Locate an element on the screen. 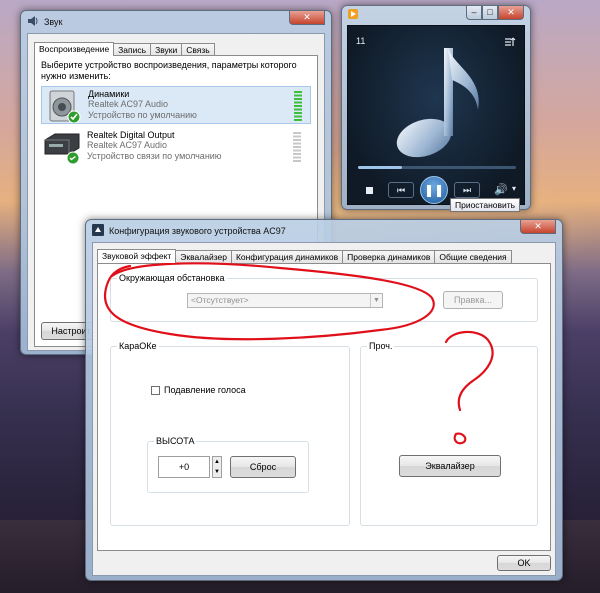 The height and width of the screenshot is (593, 600). tab-general-info: Общие сведения is located at coordinates (473, 256).